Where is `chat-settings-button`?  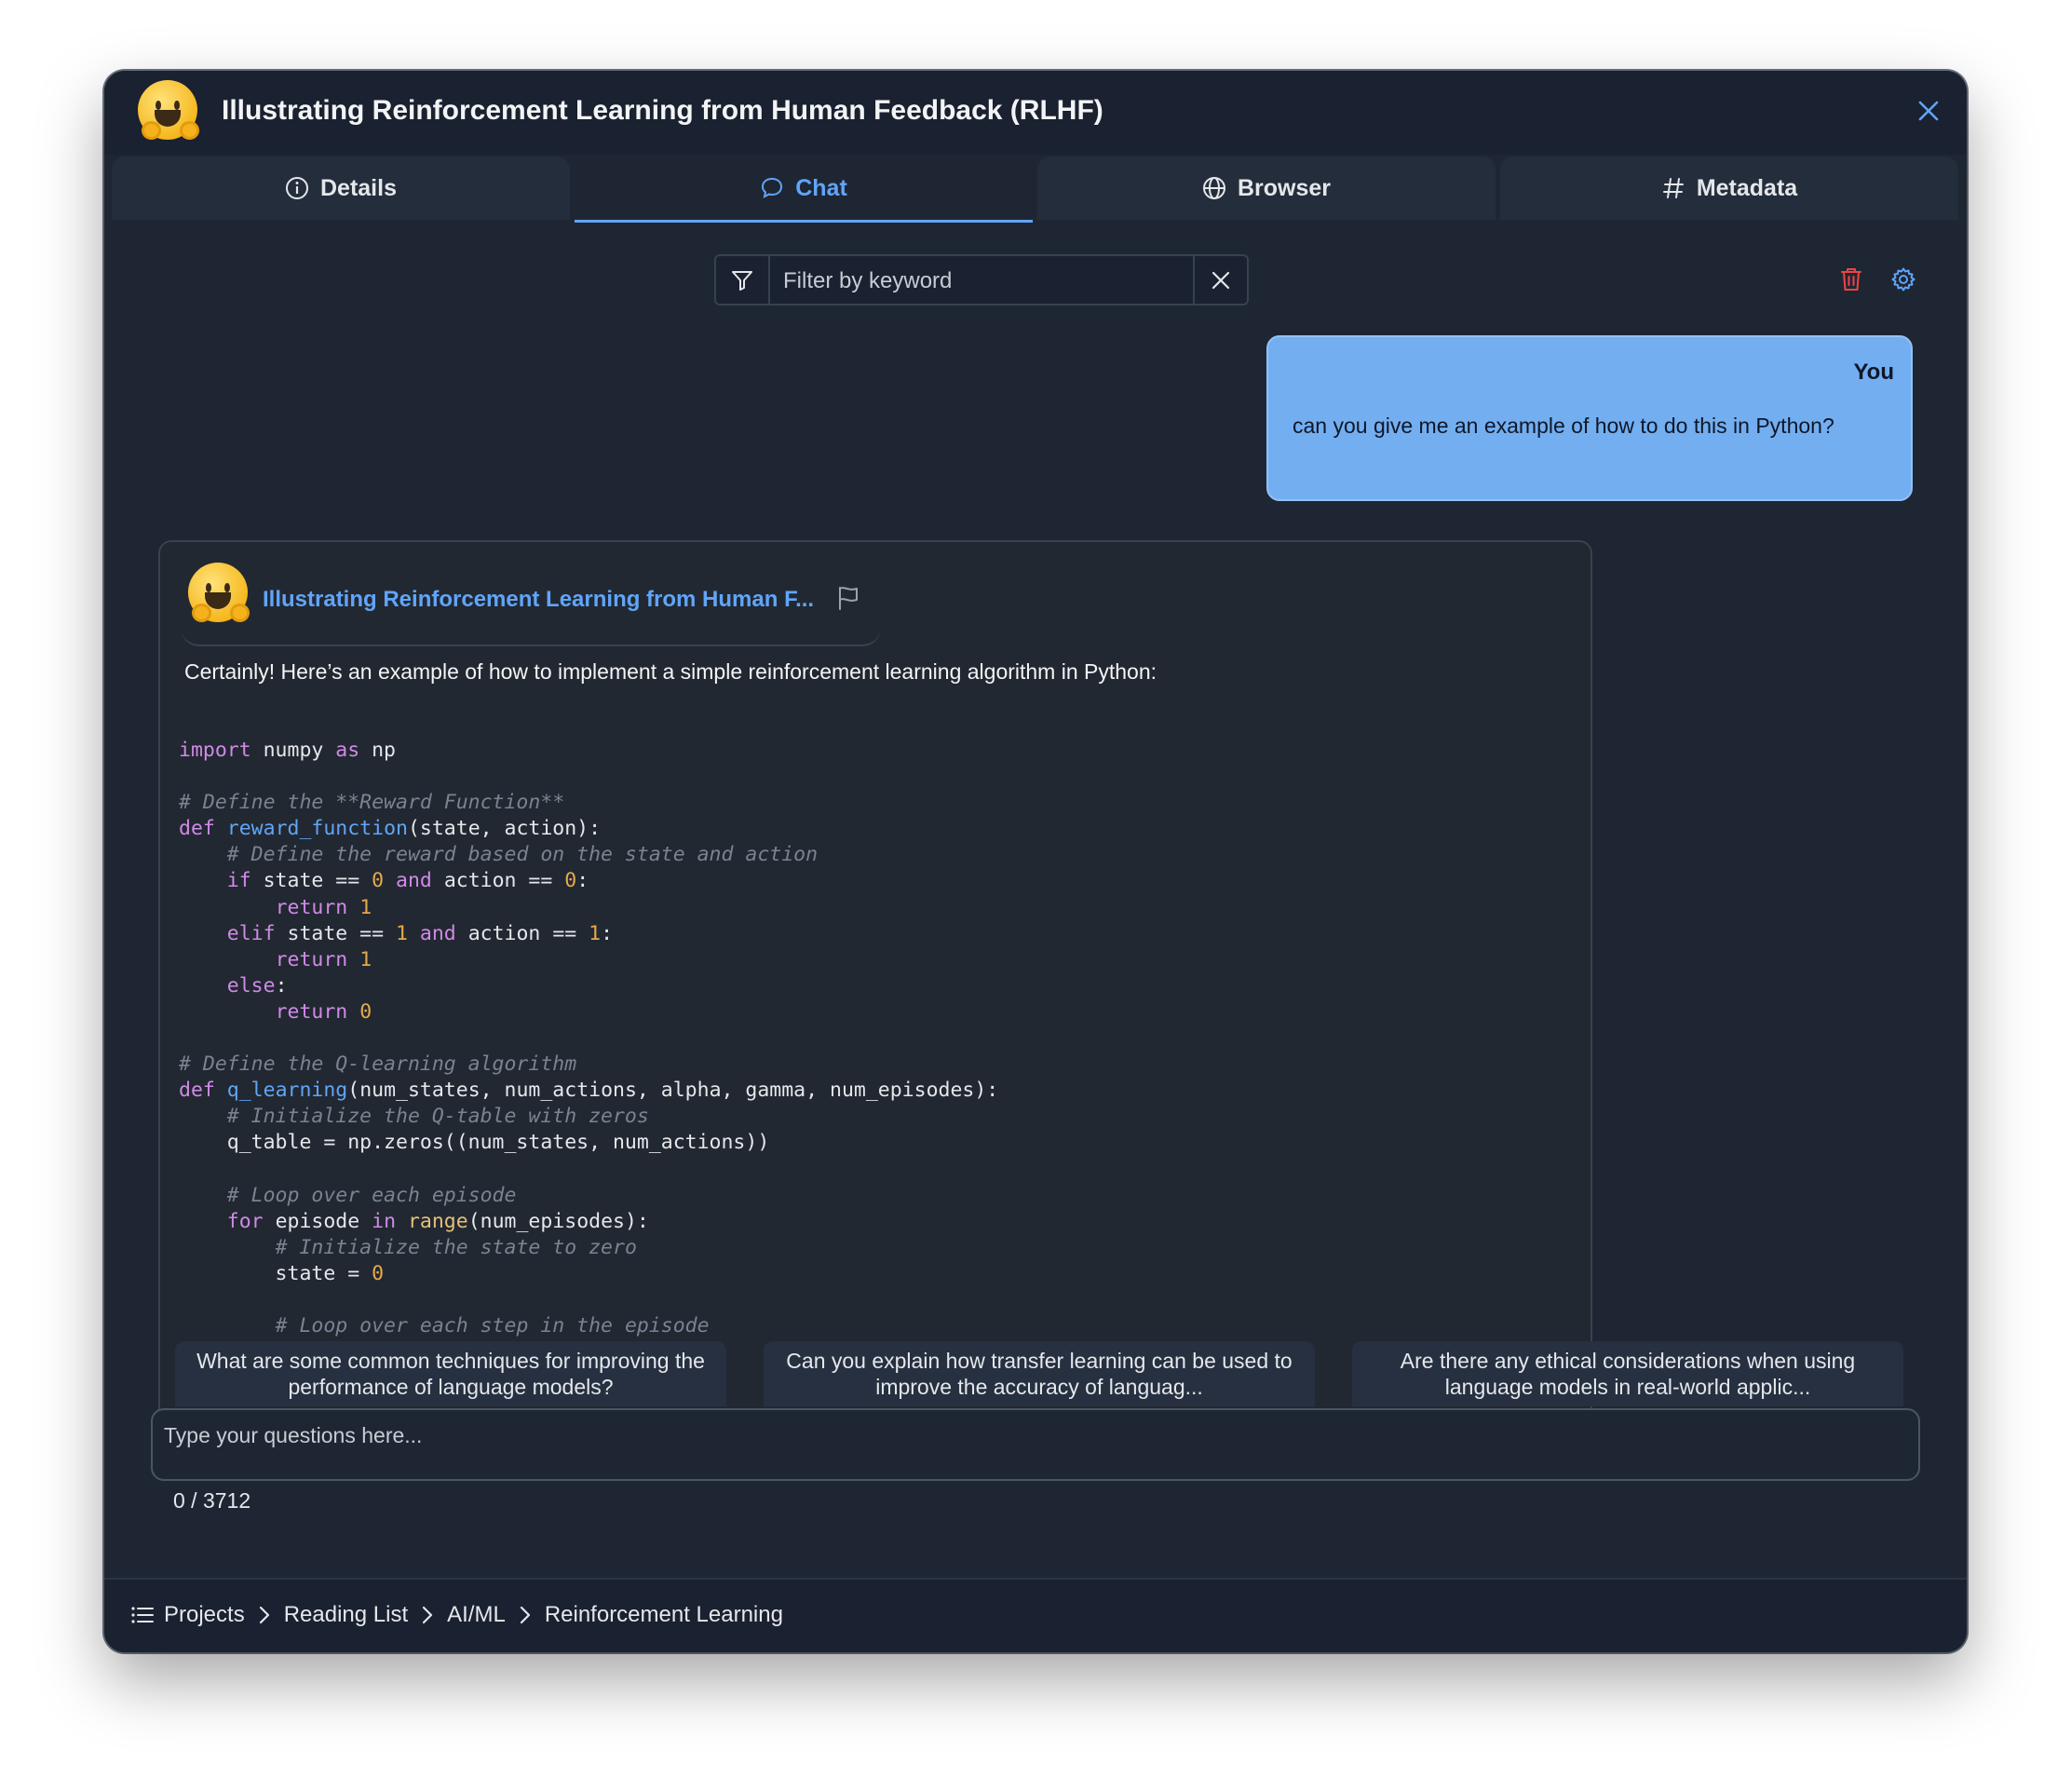
chat-settings-button is located at coordinates (1904, 279).